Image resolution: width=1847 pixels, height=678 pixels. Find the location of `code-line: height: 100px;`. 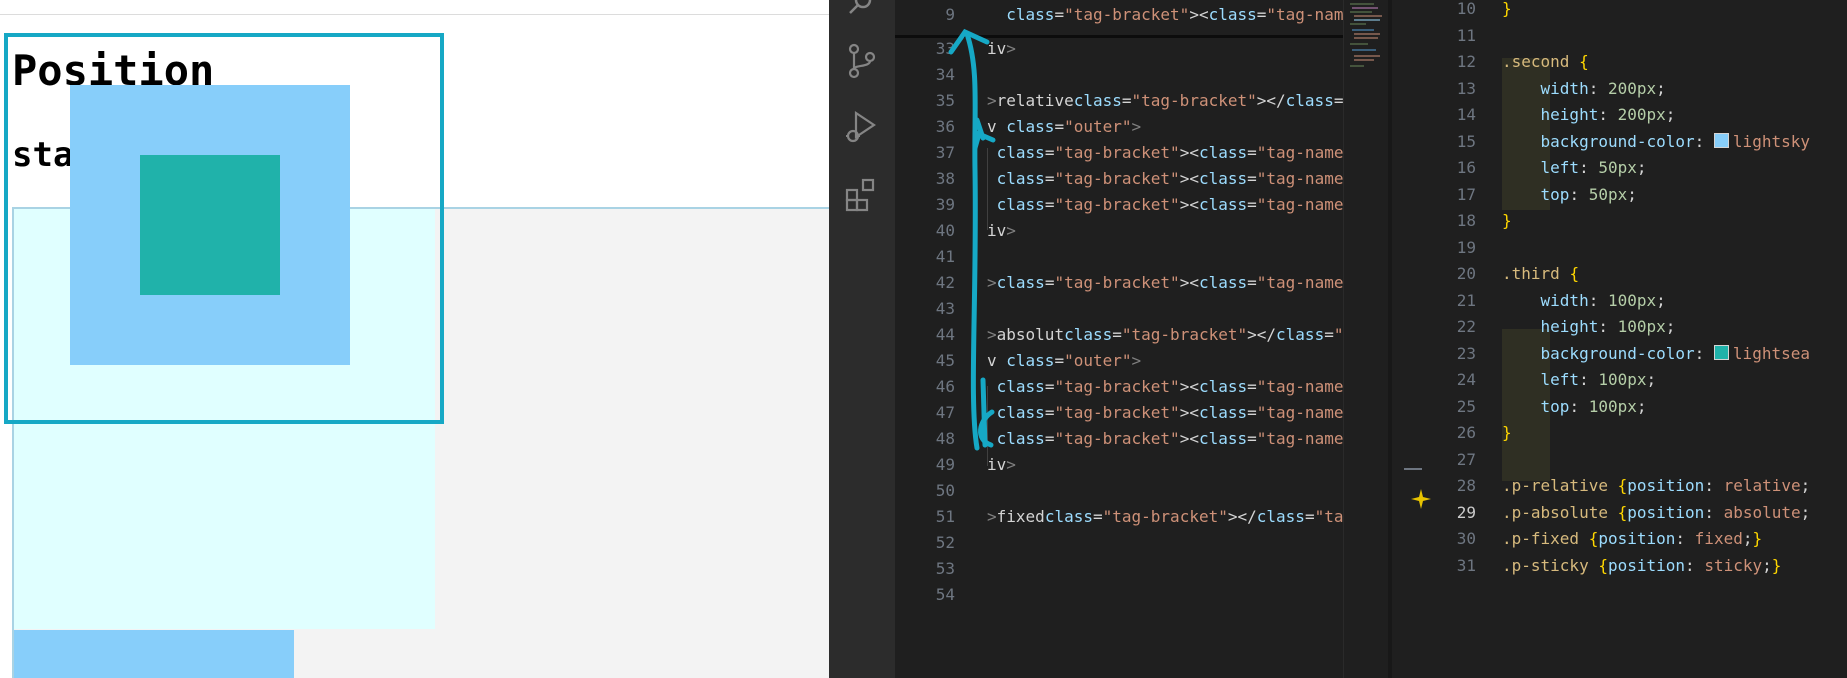

code-line: height: 100px; is located at coordinates (1589, 327).